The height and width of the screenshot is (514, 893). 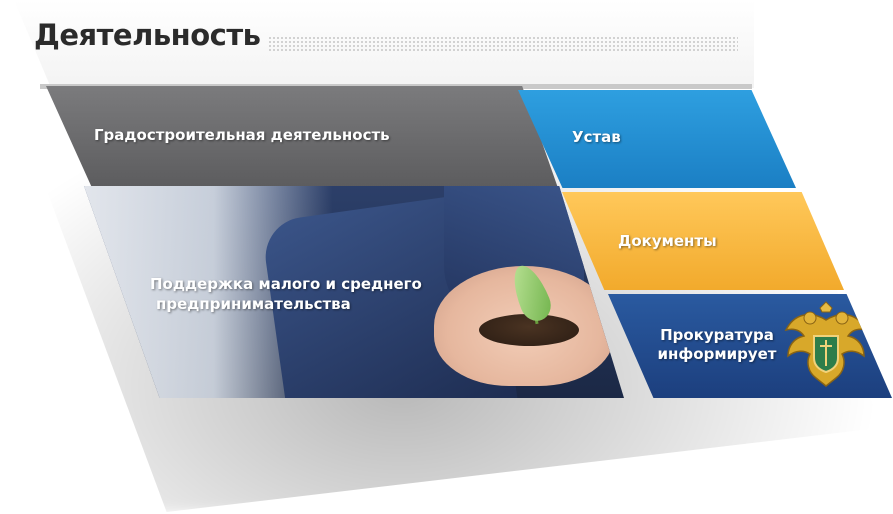 What do you see at coordinates (657, 139) in the screenshot?
I see `tile-charter: Устав` at bounding box center [657, 139].